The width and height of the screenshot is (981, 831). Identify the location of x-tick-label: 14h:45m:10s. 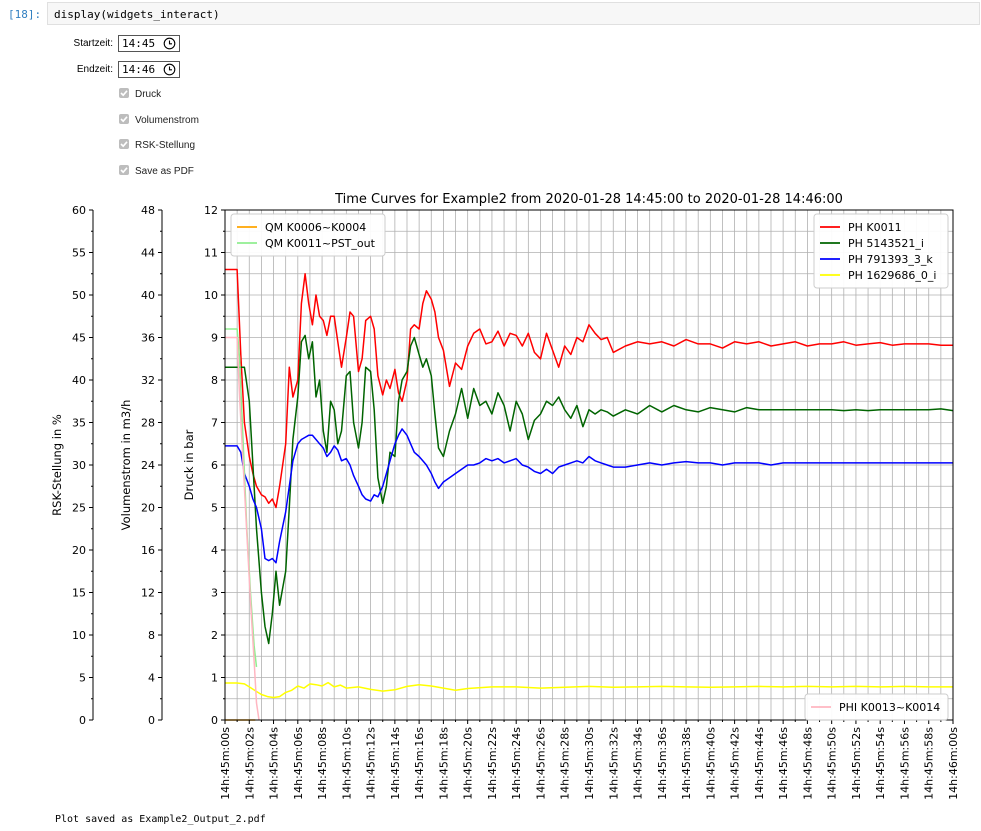
(346, 763).